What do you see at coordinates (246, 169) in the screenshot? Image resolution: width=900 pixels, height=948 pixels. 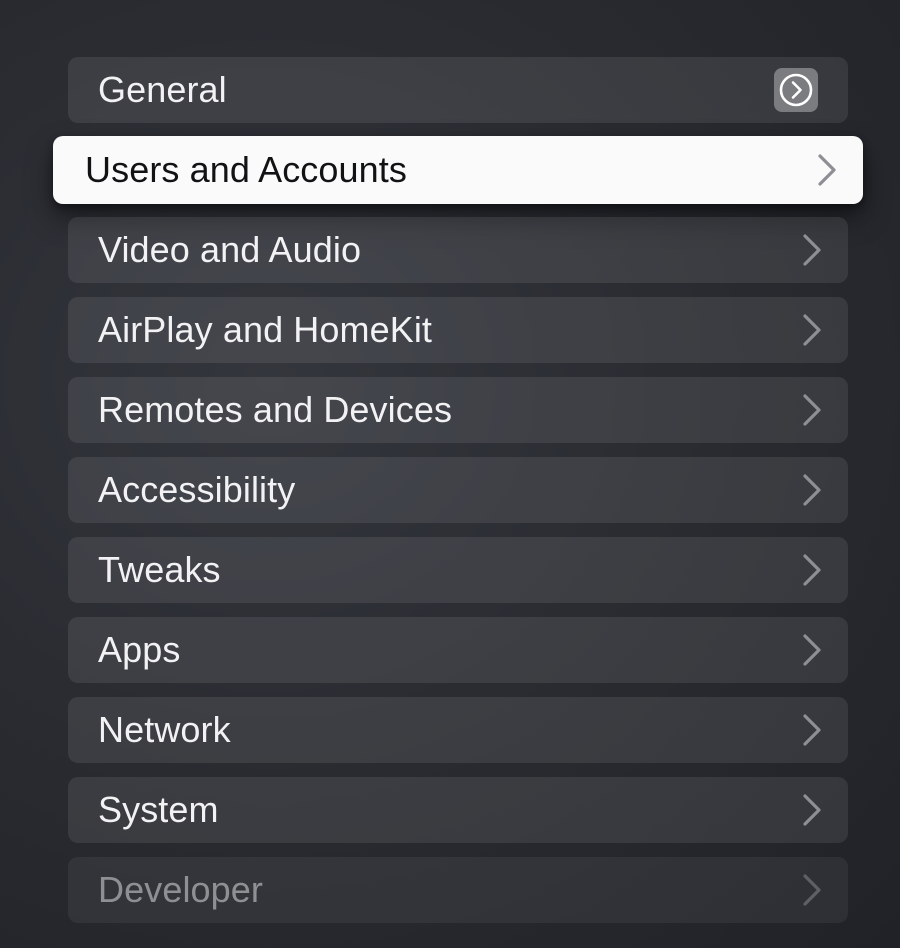 I see `settings-item-label: Users and Accounts` at bounding box center [246, 169].